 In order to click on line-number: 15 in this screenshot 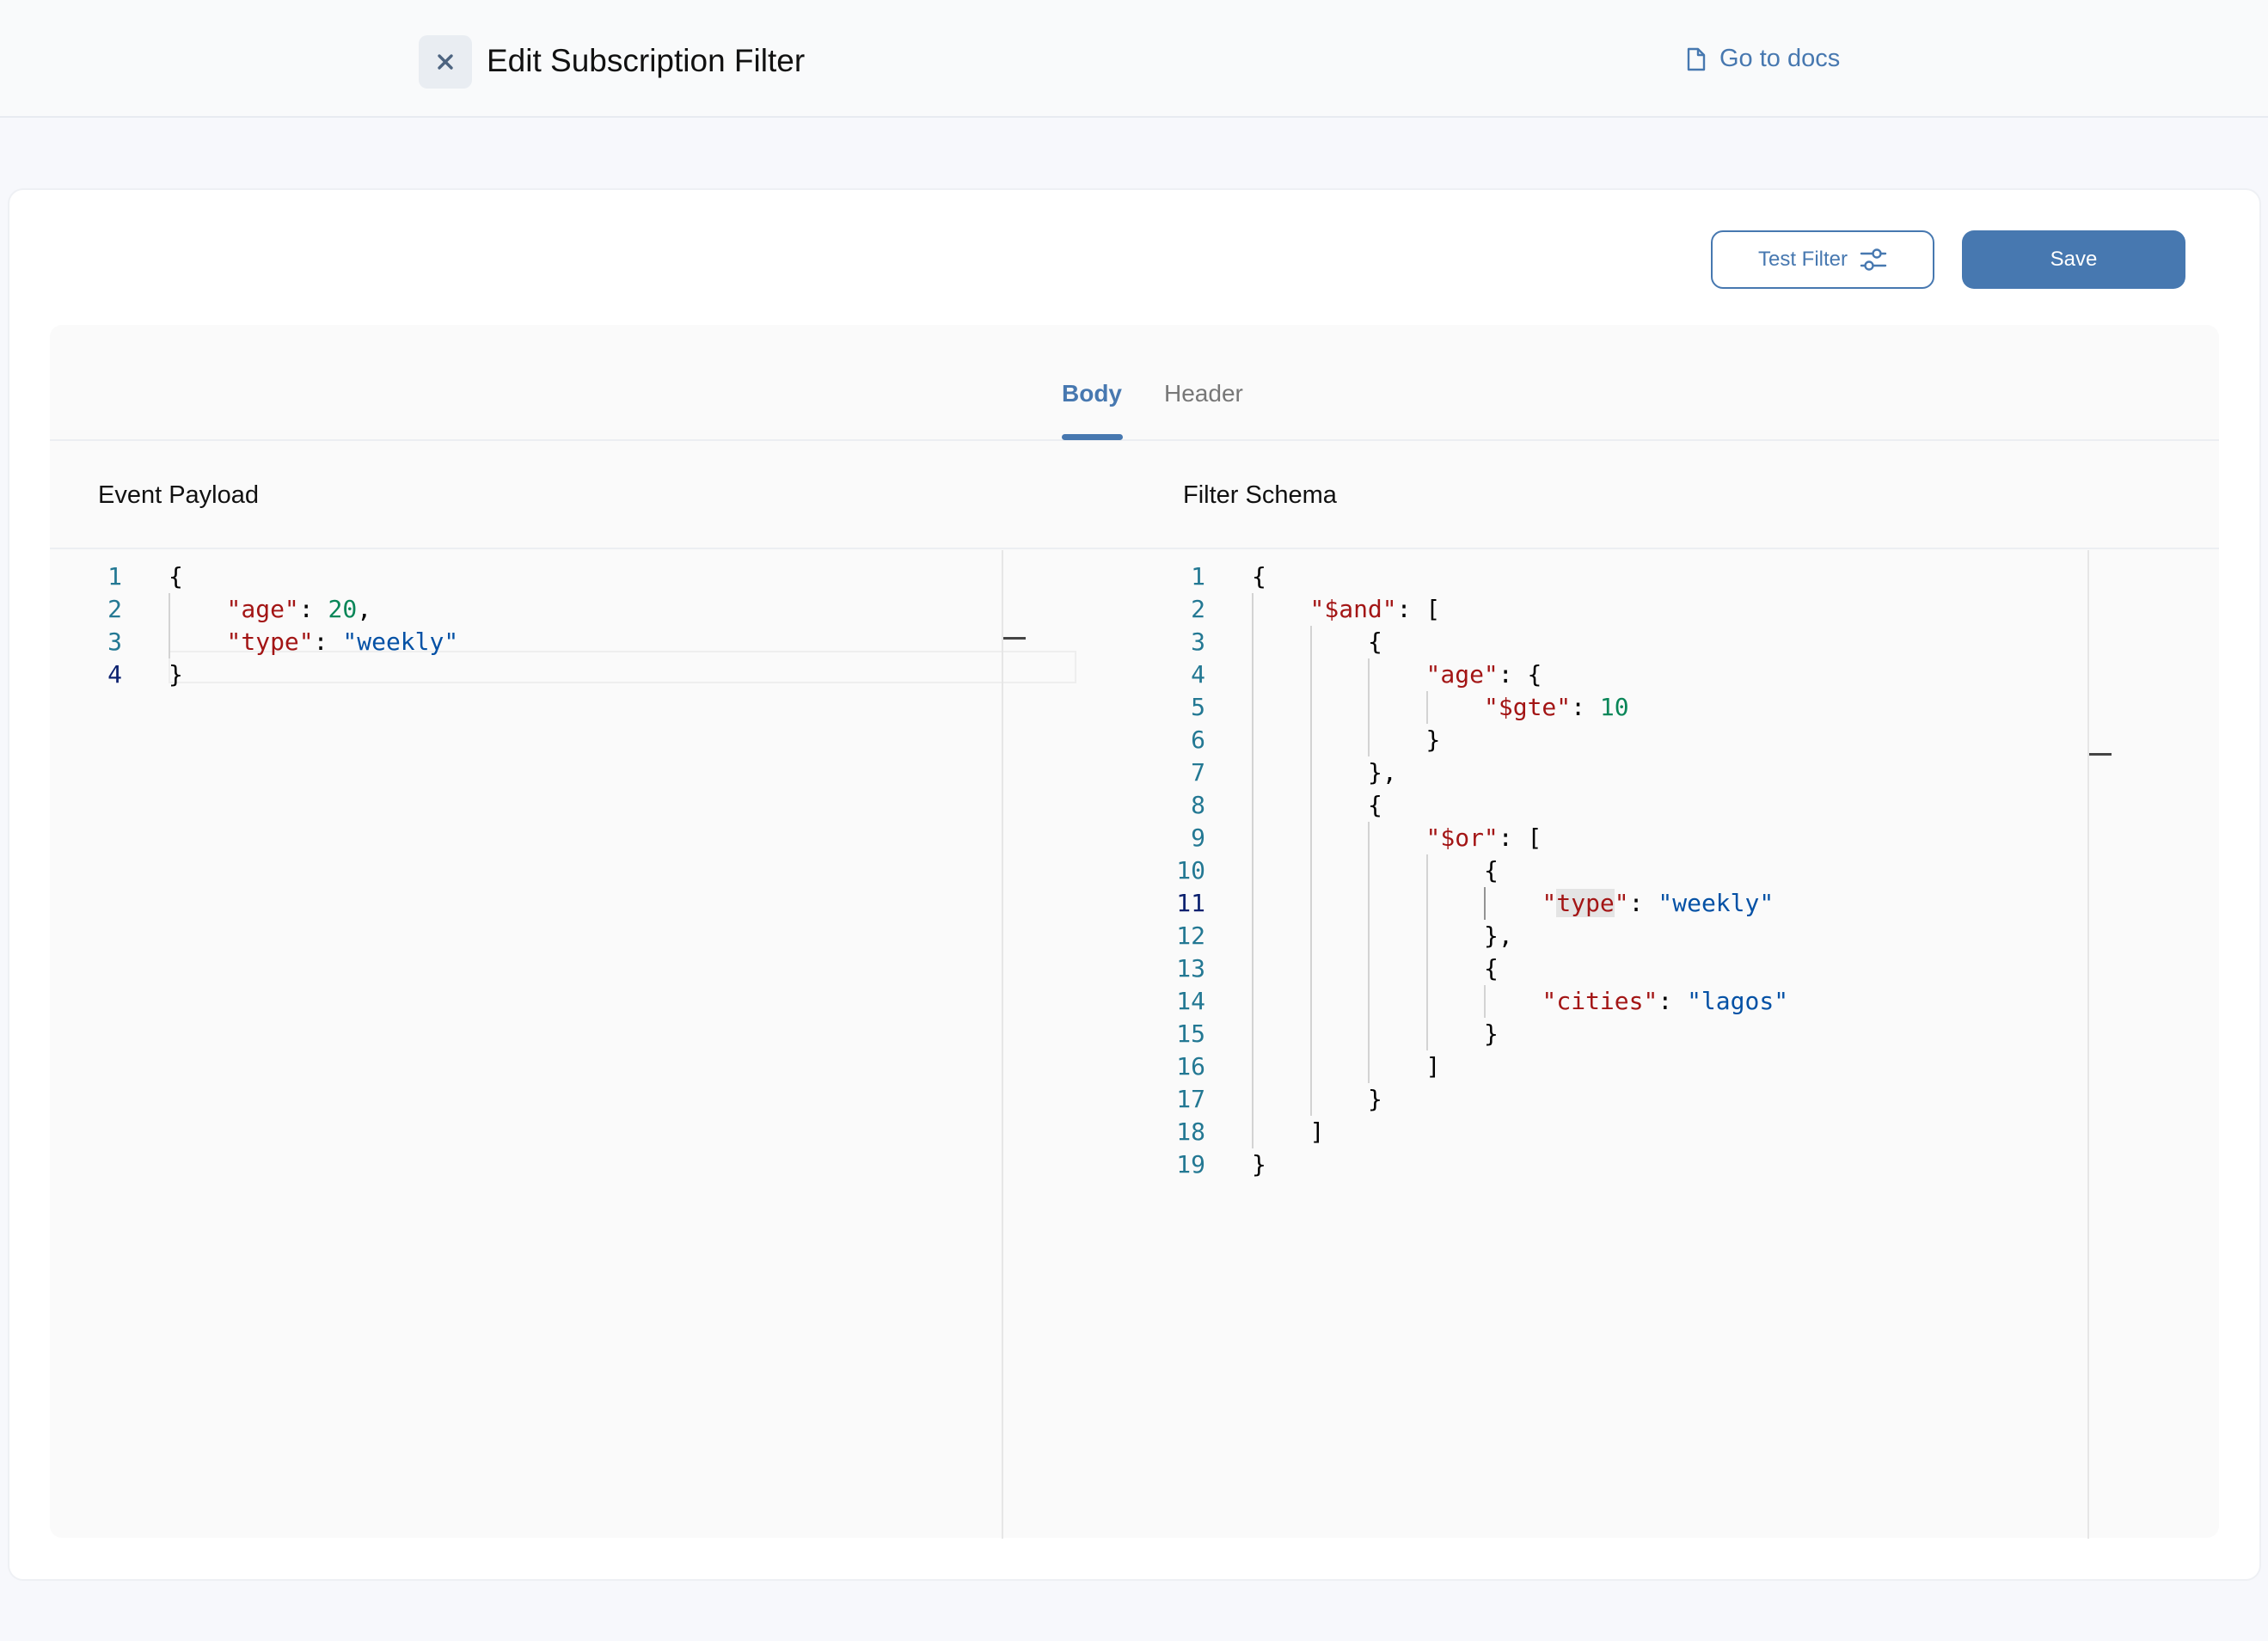, I will do `click(1190, 1034)`.